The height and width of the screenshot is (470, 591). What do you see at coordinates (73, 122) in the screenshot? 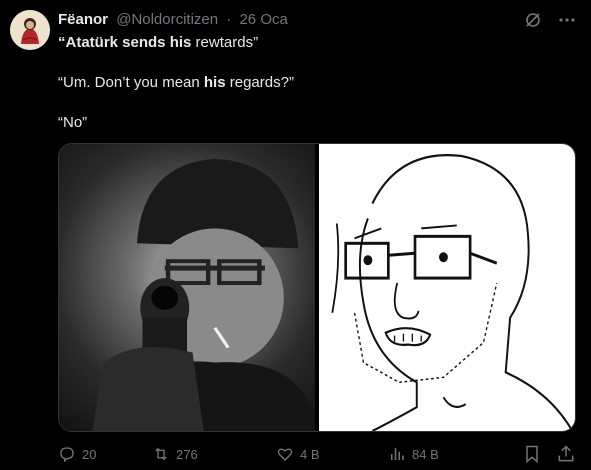
I see `tweet-line-3: “No”` at bounding box center [73, 122].